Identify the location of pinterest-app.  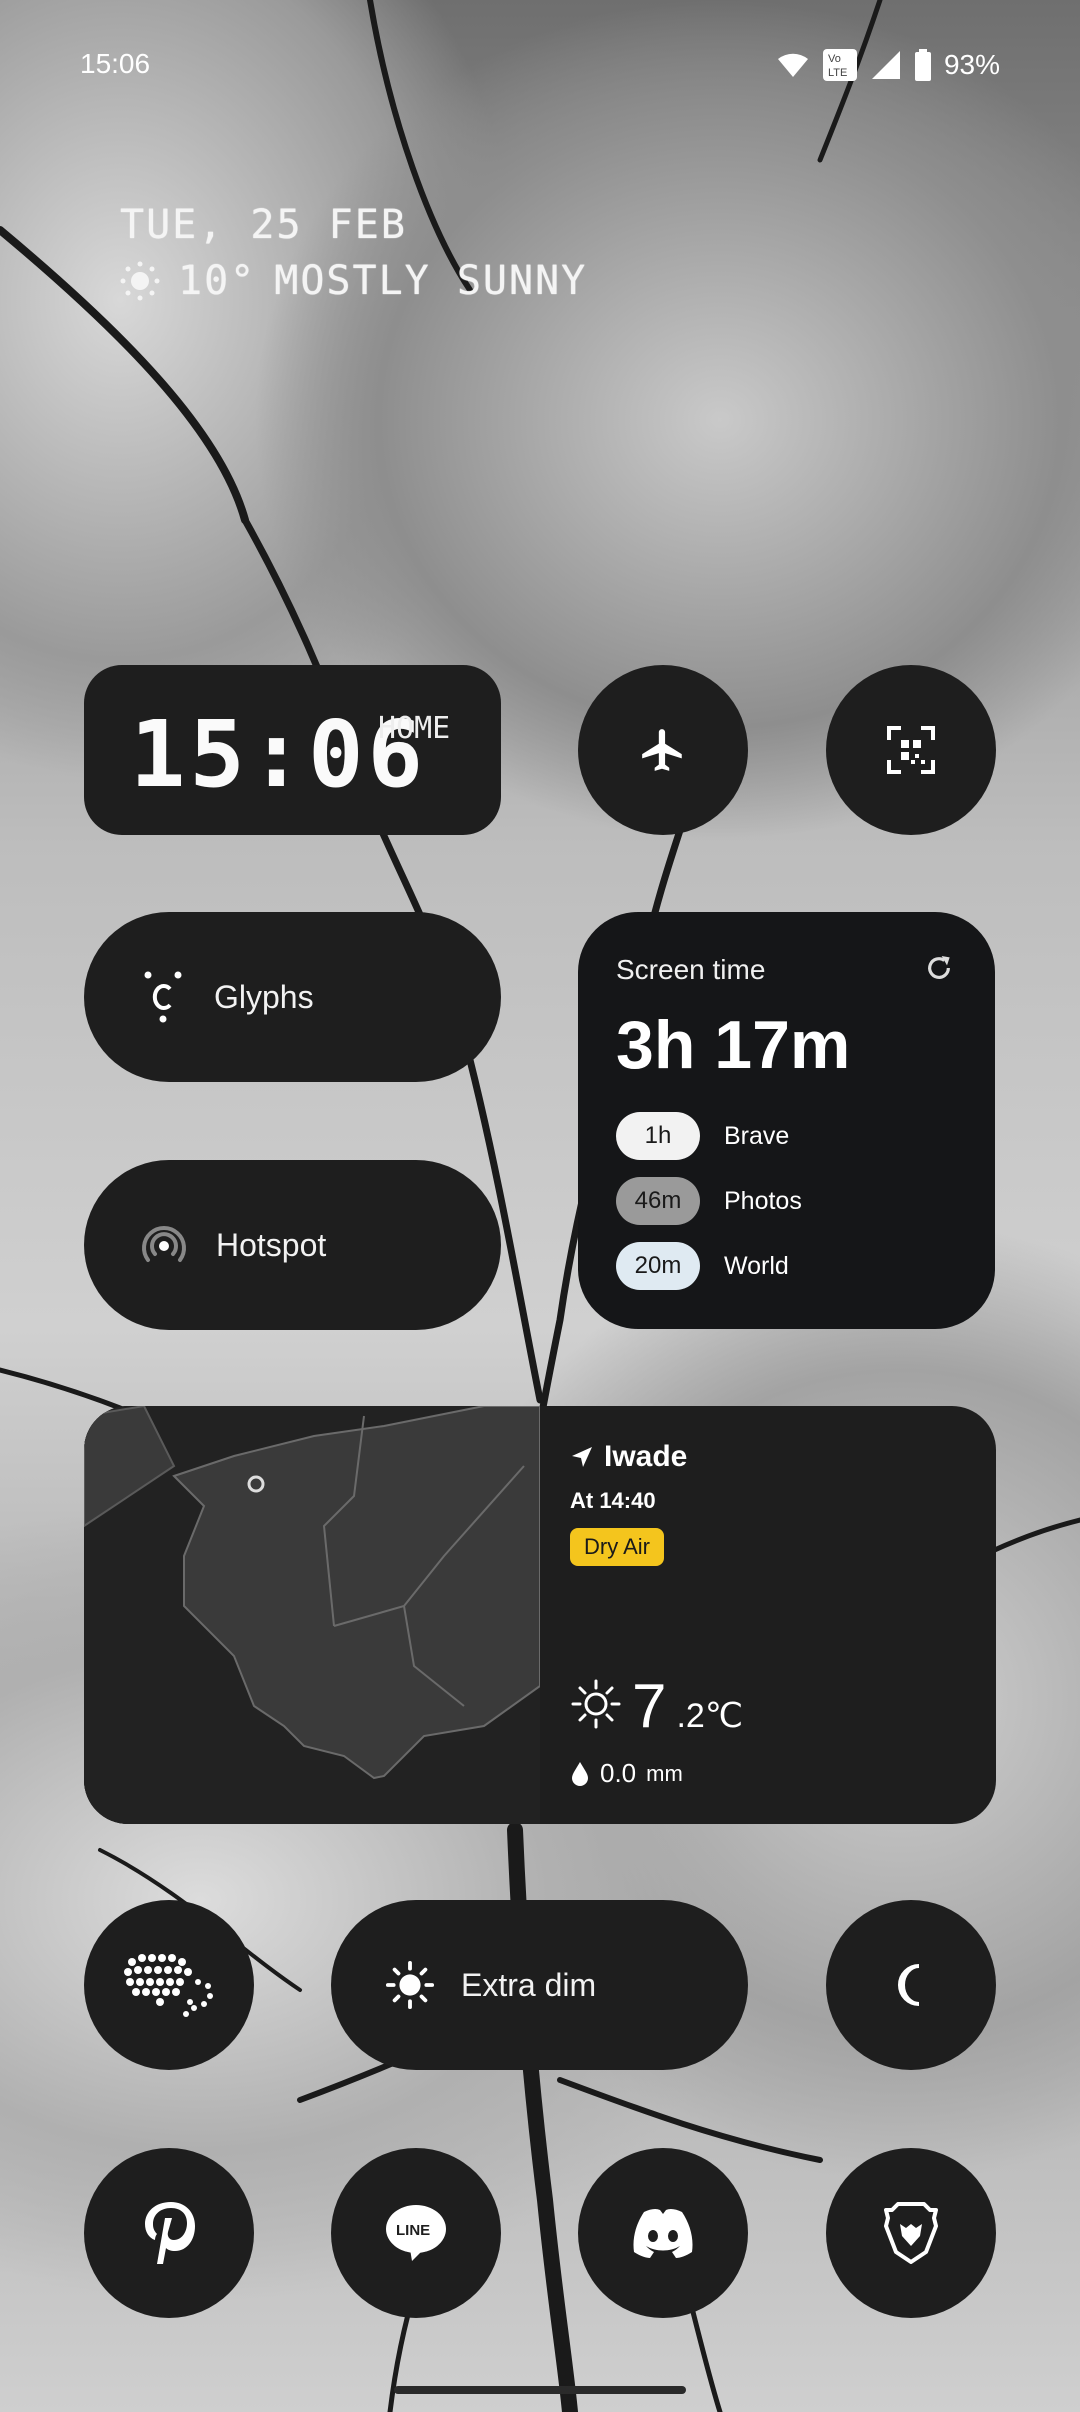
(169, 2233).